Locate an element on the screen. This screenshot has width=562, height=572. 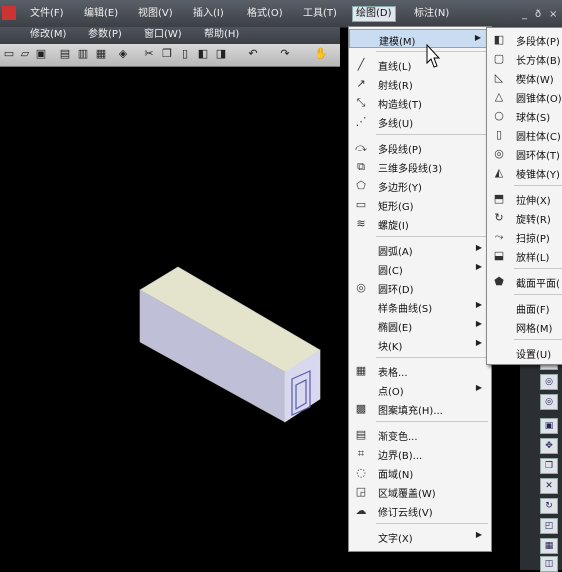
modeling-menu-item-label: 设置(U) is located at coordinates (534, 355).